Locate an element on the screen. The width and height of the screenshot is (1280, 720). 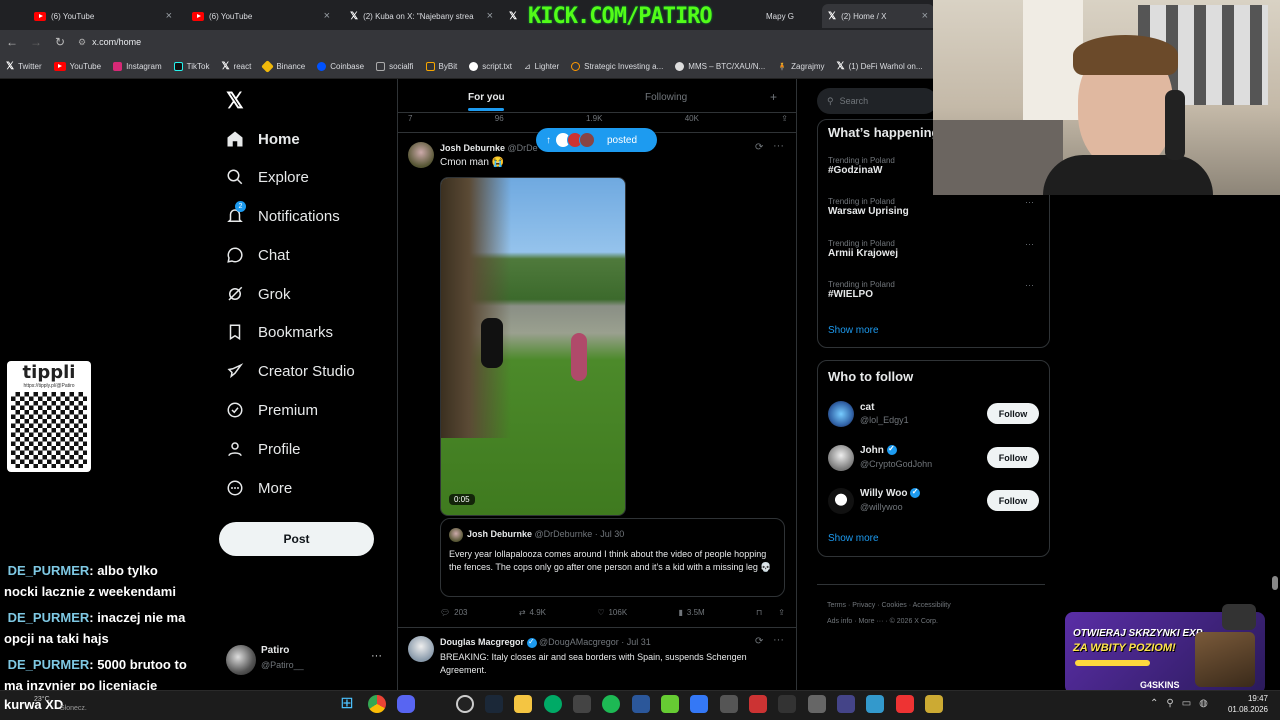
nav-chat: Chat is located at coordinates (258, 255).